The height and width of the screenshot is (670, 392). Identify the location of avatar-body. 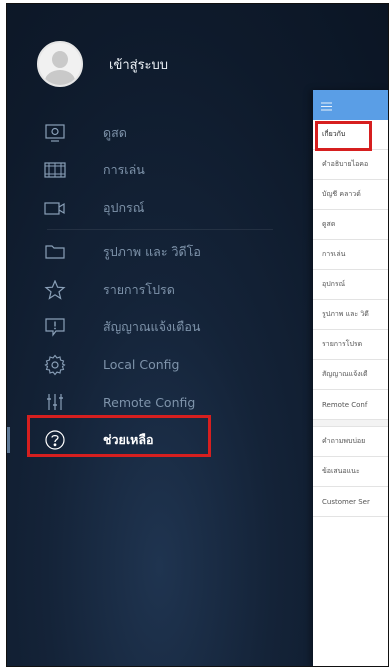
(60, 77).